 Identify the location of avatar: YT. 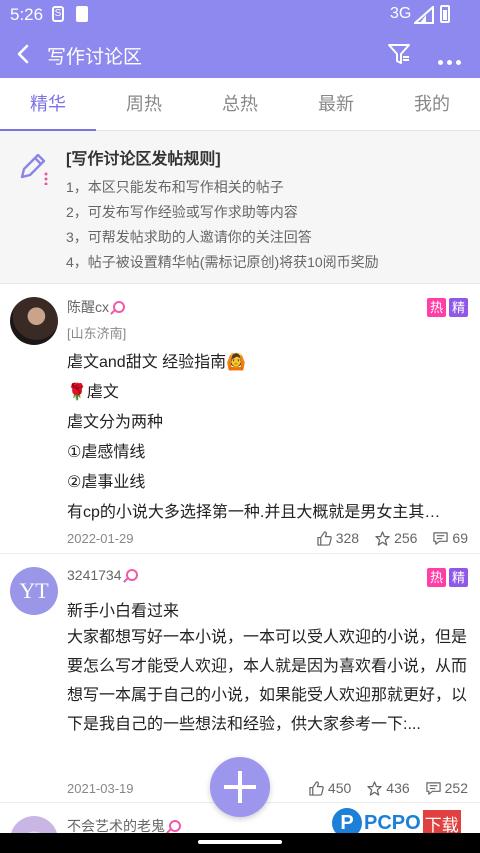
(34, 591).